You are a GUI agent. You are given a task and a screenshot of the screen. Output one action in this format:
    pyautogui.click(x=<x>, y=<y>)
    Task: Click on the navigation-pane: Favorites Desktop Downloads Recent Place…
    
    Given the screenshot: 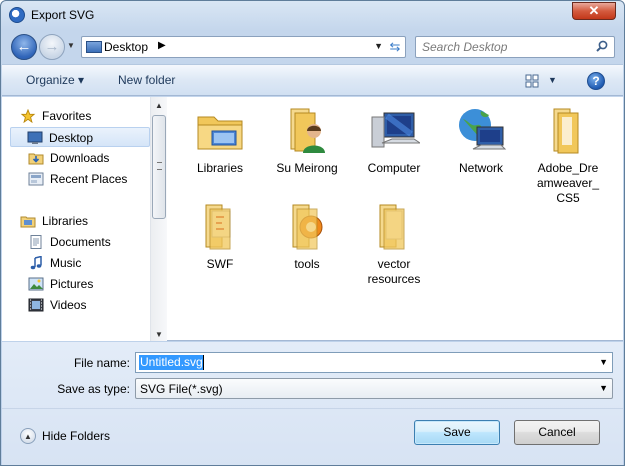 What is the action you would take?
    pyautogui.click(x=76, y=219)
    